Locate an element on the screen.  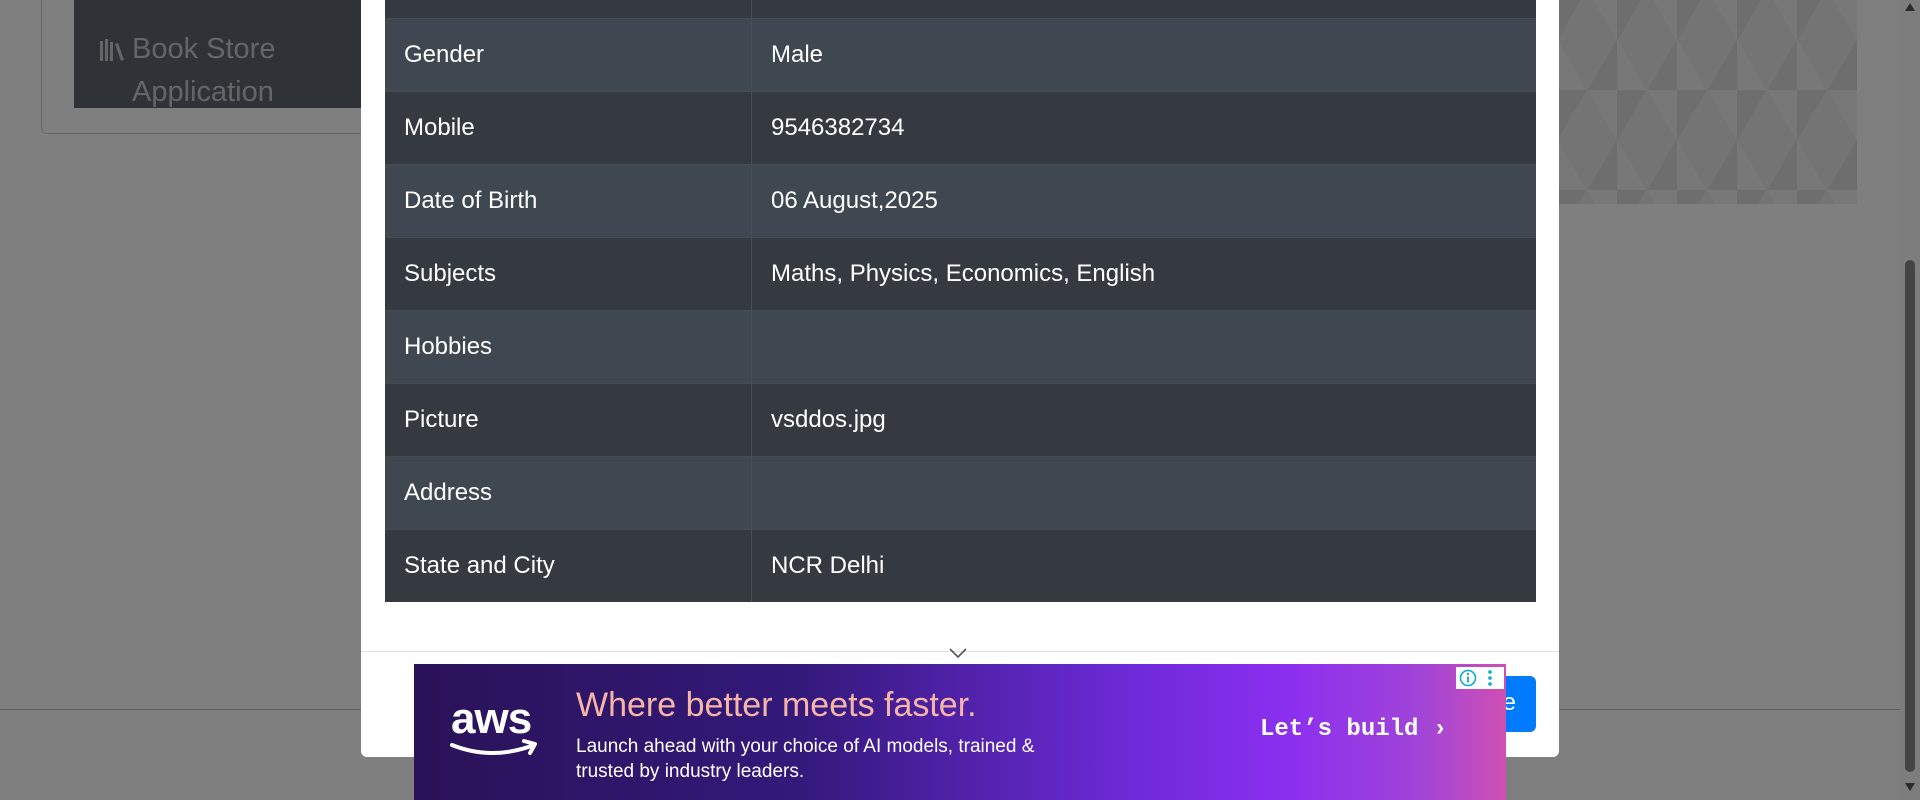
table-row: Mobile 9546382734 is located at coordinates (960, 128).